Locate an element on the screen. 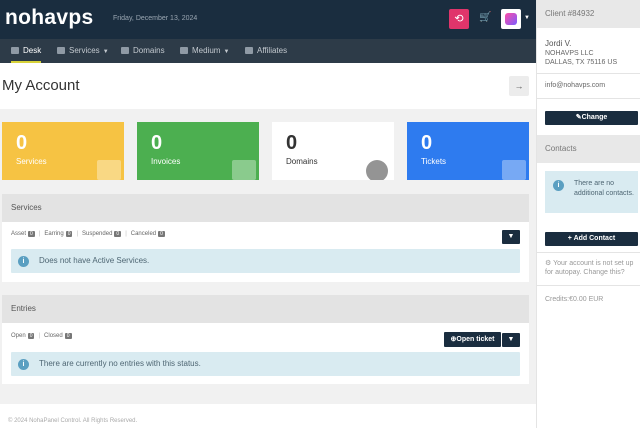 Image resolution: width=640 pixels, height=428 pixels. nav-medium-label: Medium is located at coordinates (206, 50).